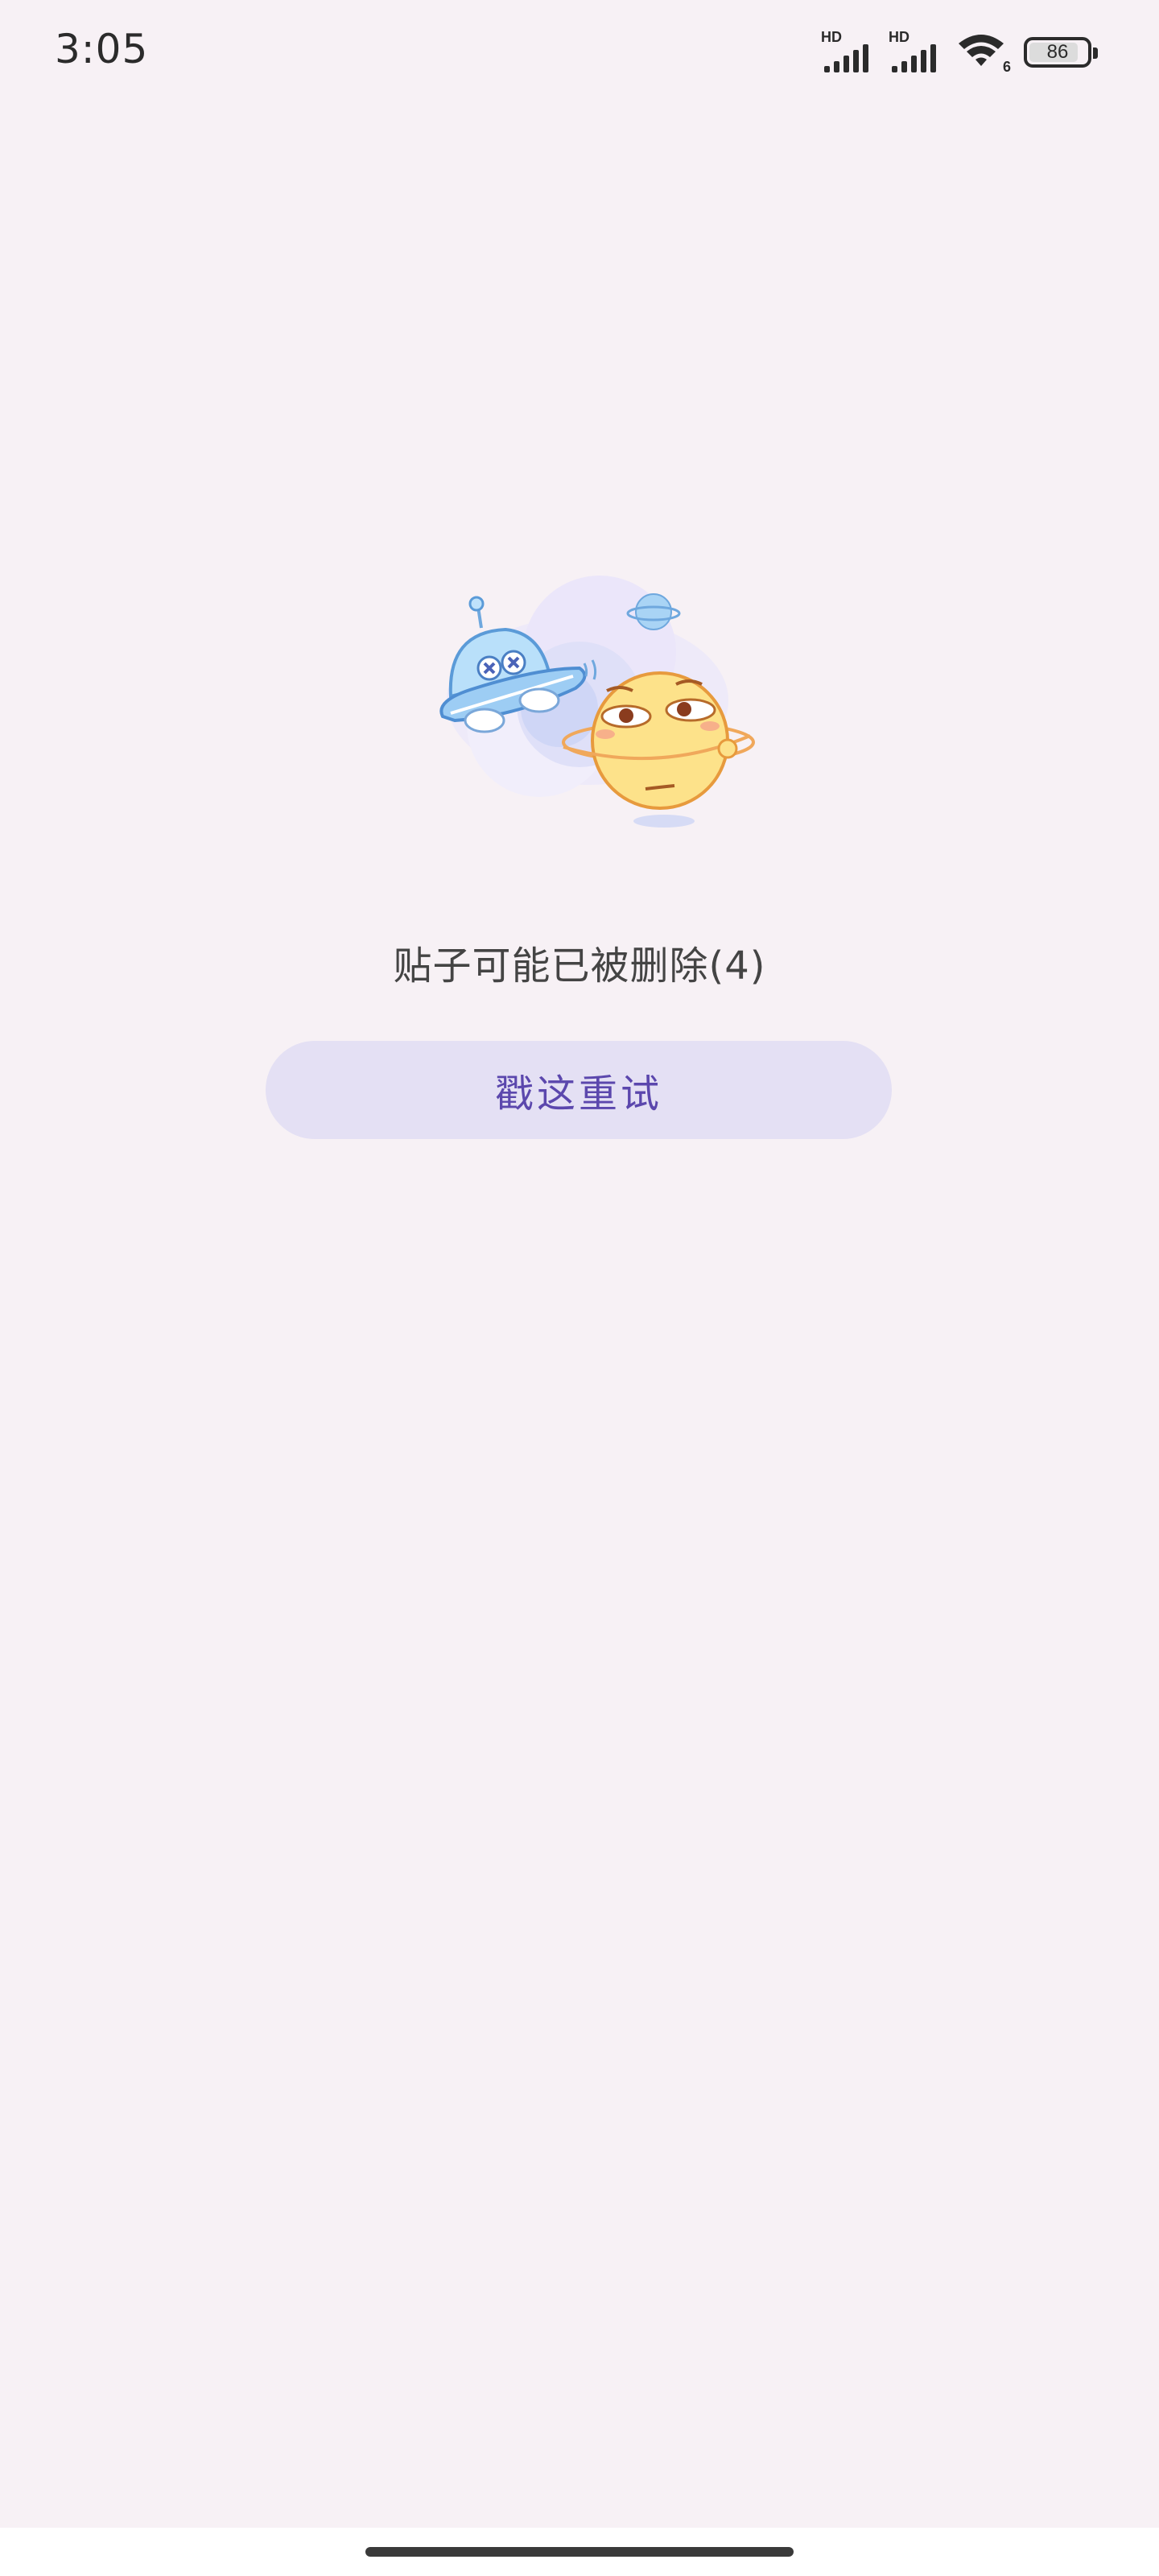  I want to click on battery-level: 86, so click(1057, 52).